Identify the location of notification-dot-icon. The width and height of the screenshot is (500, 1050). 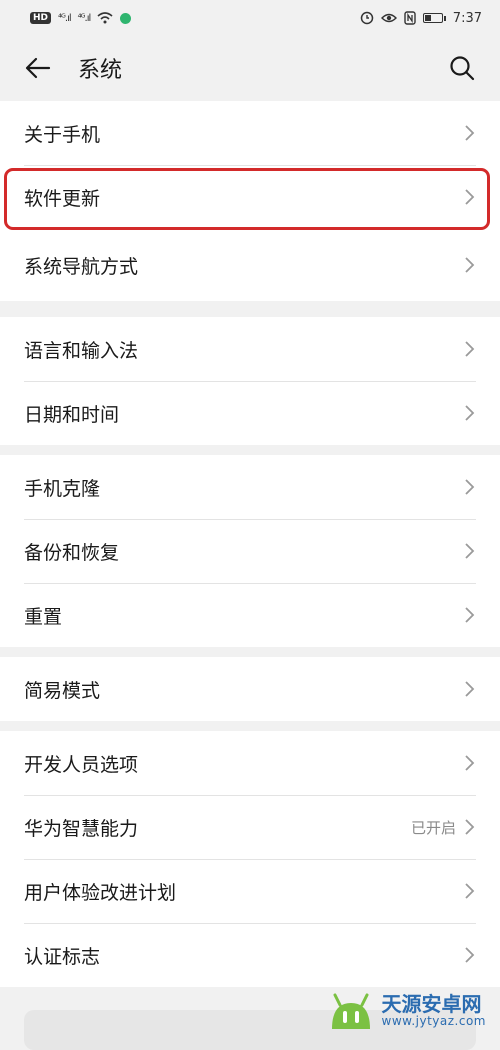
(126, 18).